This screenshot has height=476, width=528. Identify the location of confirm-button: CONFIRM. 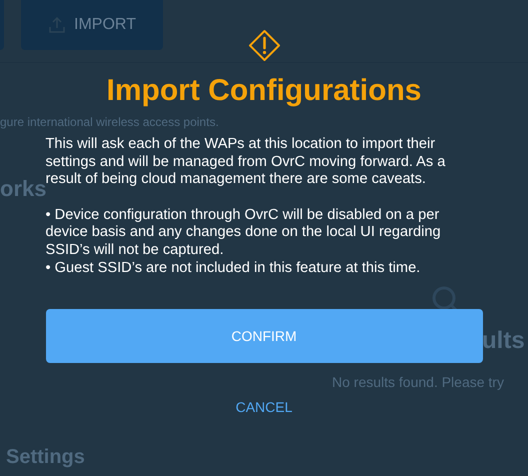
(264, 336).